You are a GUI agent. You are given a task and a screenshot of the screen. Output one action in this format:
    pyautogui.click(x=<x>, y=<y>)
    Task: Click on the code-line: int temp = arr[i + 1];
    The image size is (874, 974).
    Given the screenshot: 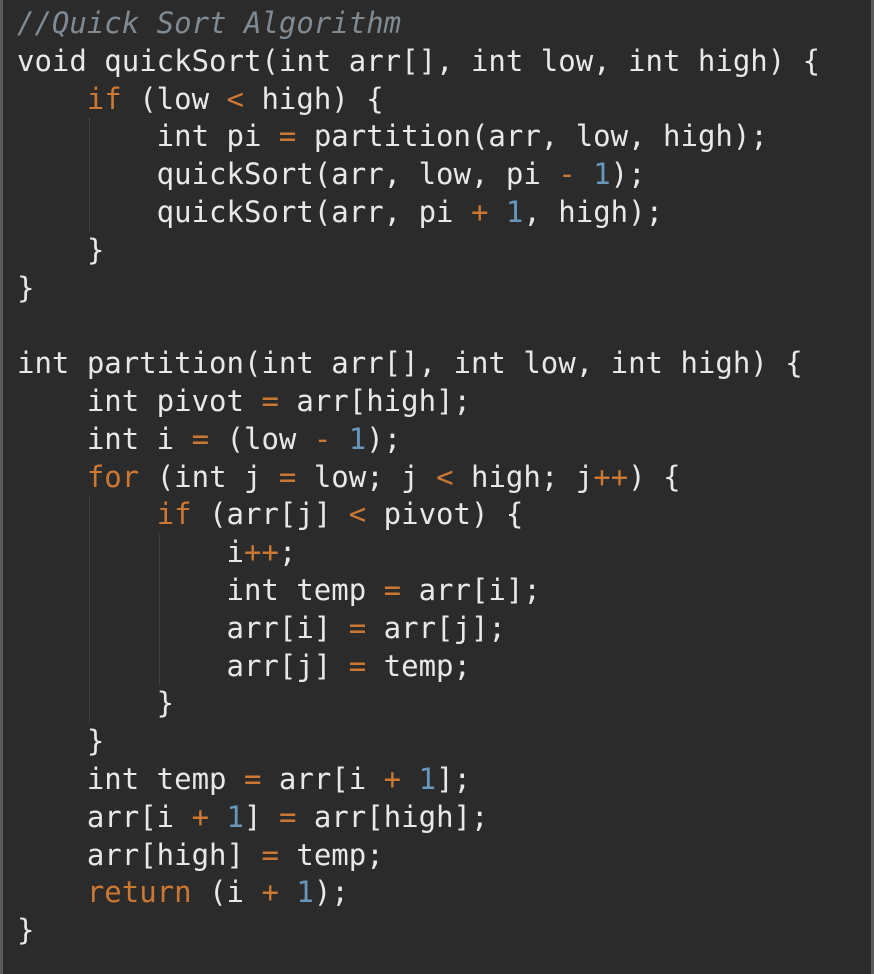 What is the action you would take?
    pyautogui.click(x=418, y=780)
    